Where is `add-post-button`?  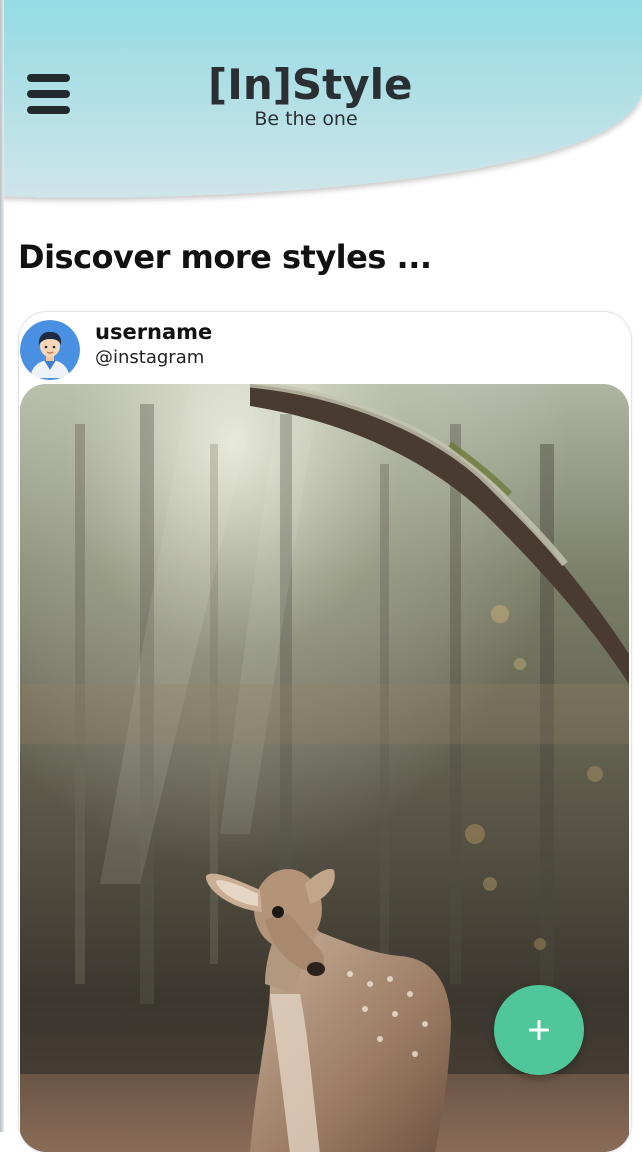
add-post-button is located at coordinates (539, 1030).